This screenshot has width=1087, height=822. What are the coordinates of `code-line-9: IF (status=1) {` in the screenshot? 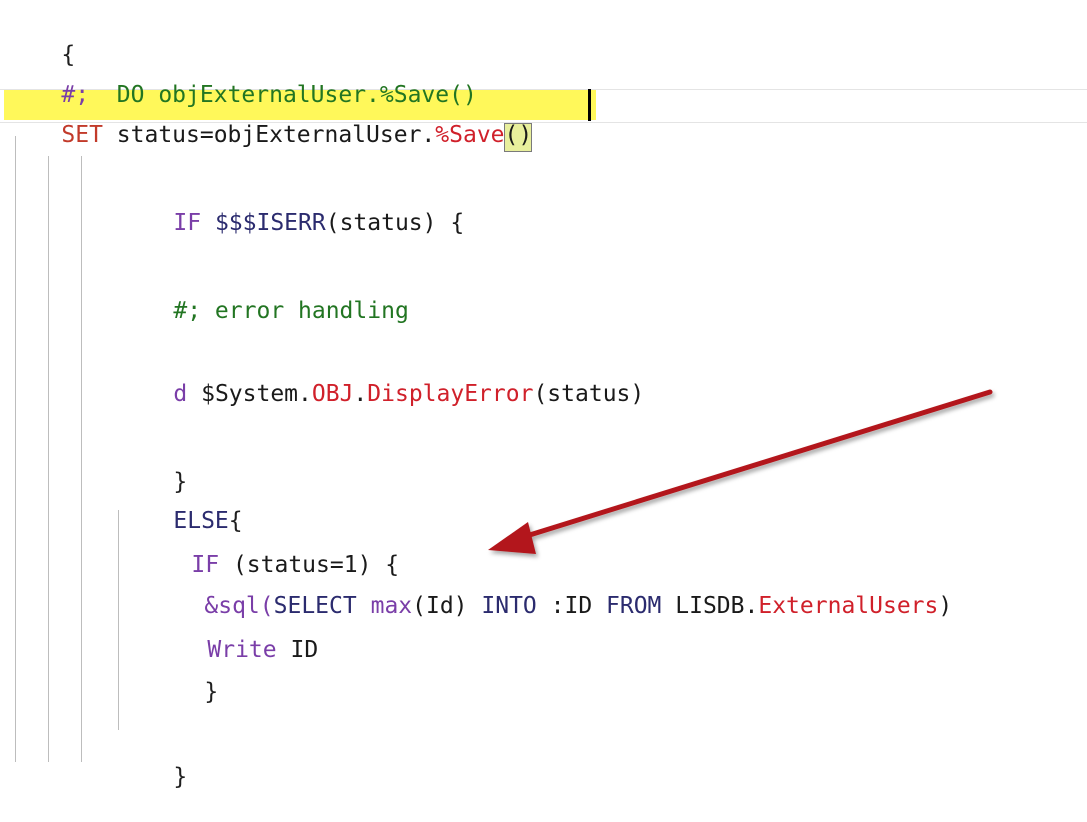 It's located at (267, 549).